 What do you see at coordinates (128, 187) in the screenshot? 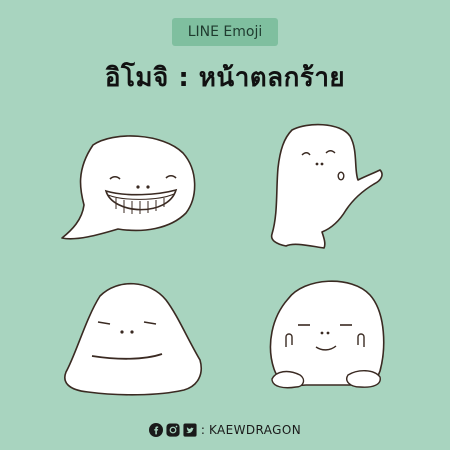
I see `grinning-ghost-illustration` at bounding box center [128, 187].